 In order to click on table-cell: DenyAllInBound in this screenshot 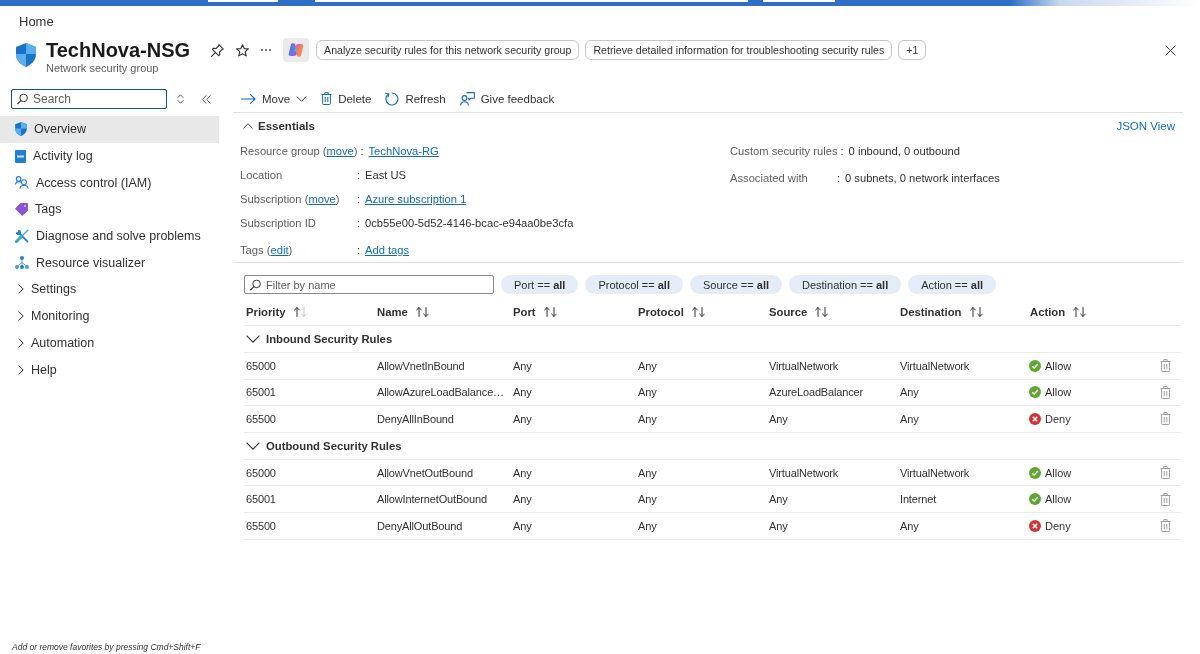, I will do `click(415, 419)`.